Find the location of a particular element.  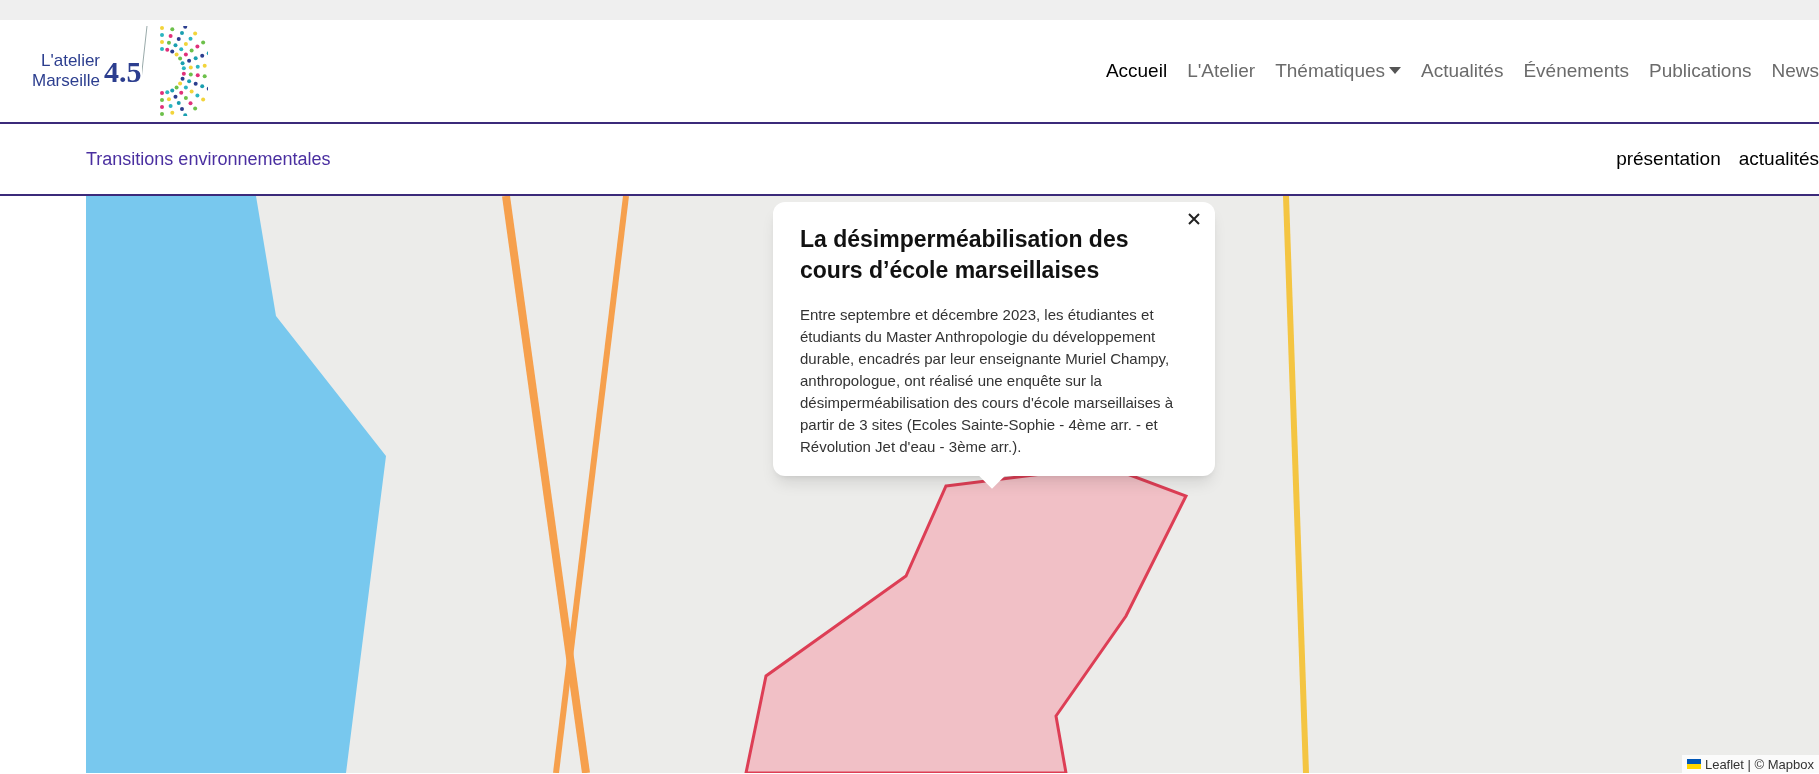

nav-link: News is located at coordinates (1795, 71).